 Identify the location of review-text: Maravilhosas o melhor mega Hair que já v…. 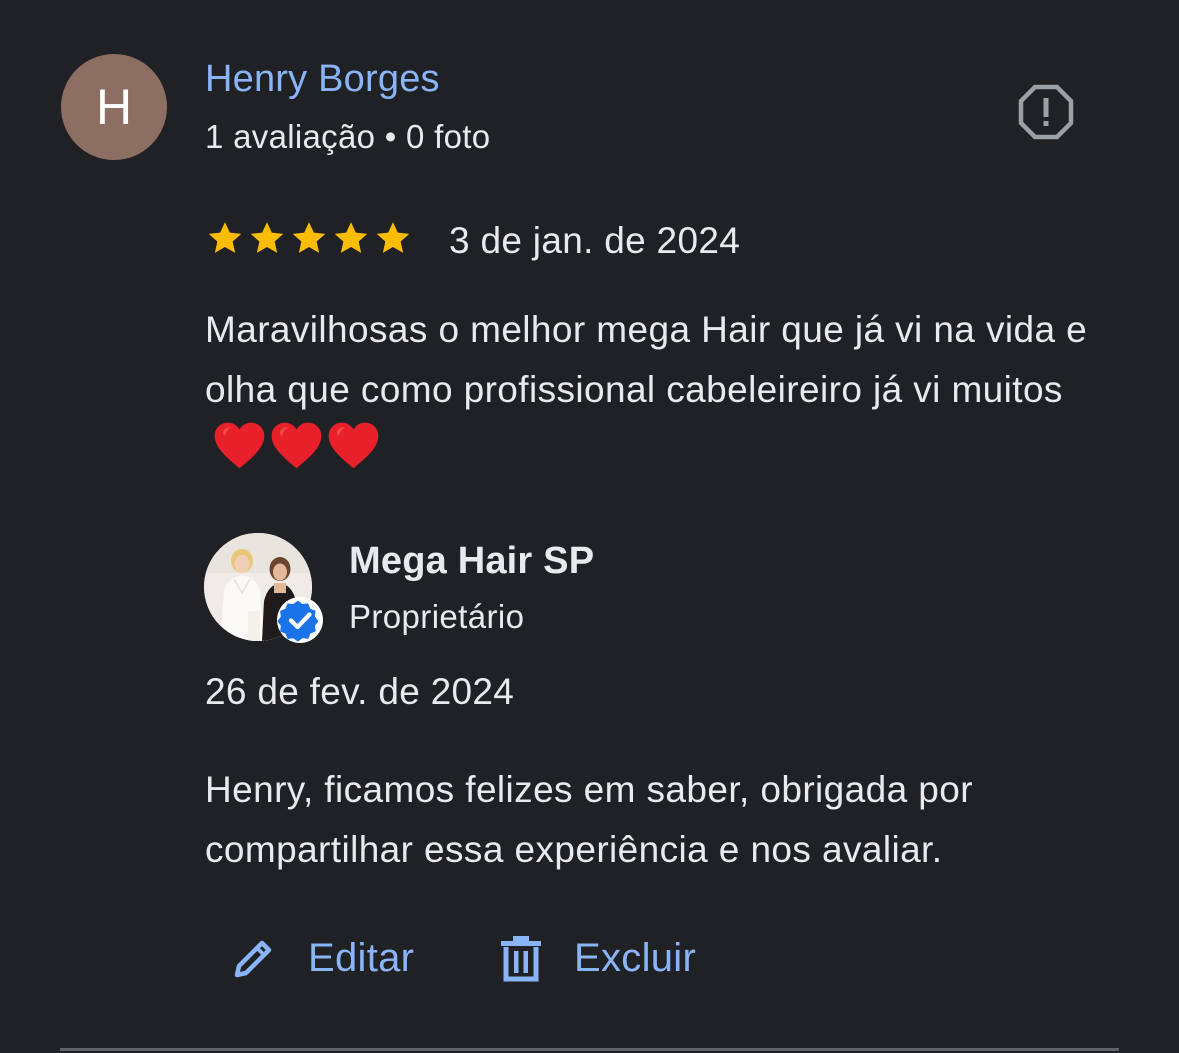
(655, 390).